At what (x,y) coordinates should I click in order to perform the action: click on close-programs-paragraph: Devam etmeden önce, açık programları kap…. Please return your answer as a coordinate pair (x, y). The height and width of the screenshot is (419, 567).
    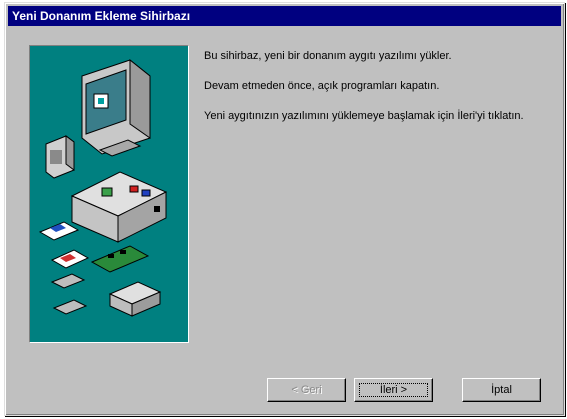
    Looking at the image, I should click on (322, 86).